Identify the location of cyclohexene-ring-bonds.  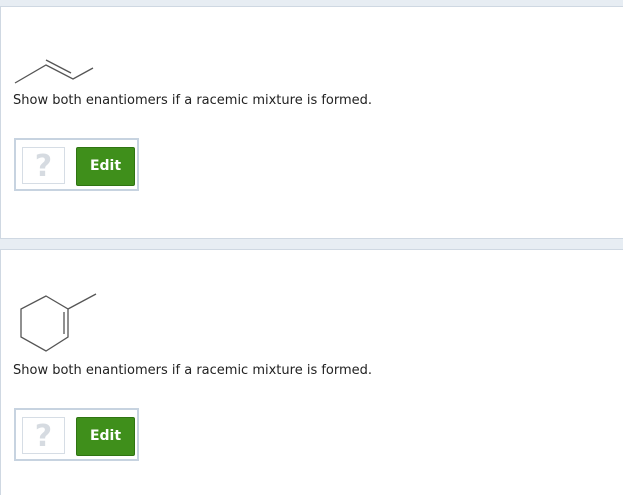
(44, 323).